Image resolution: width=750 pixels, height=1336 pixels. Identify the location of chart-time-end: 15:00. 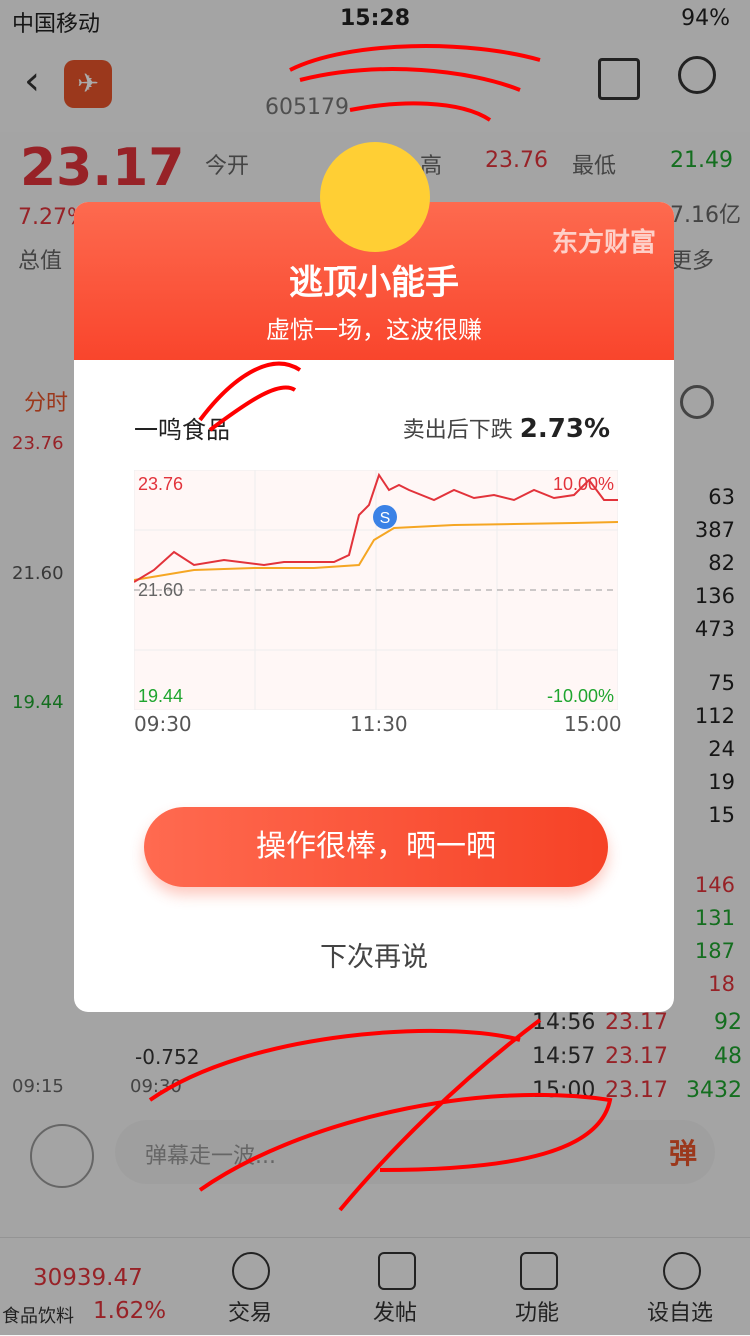
(593, 724).